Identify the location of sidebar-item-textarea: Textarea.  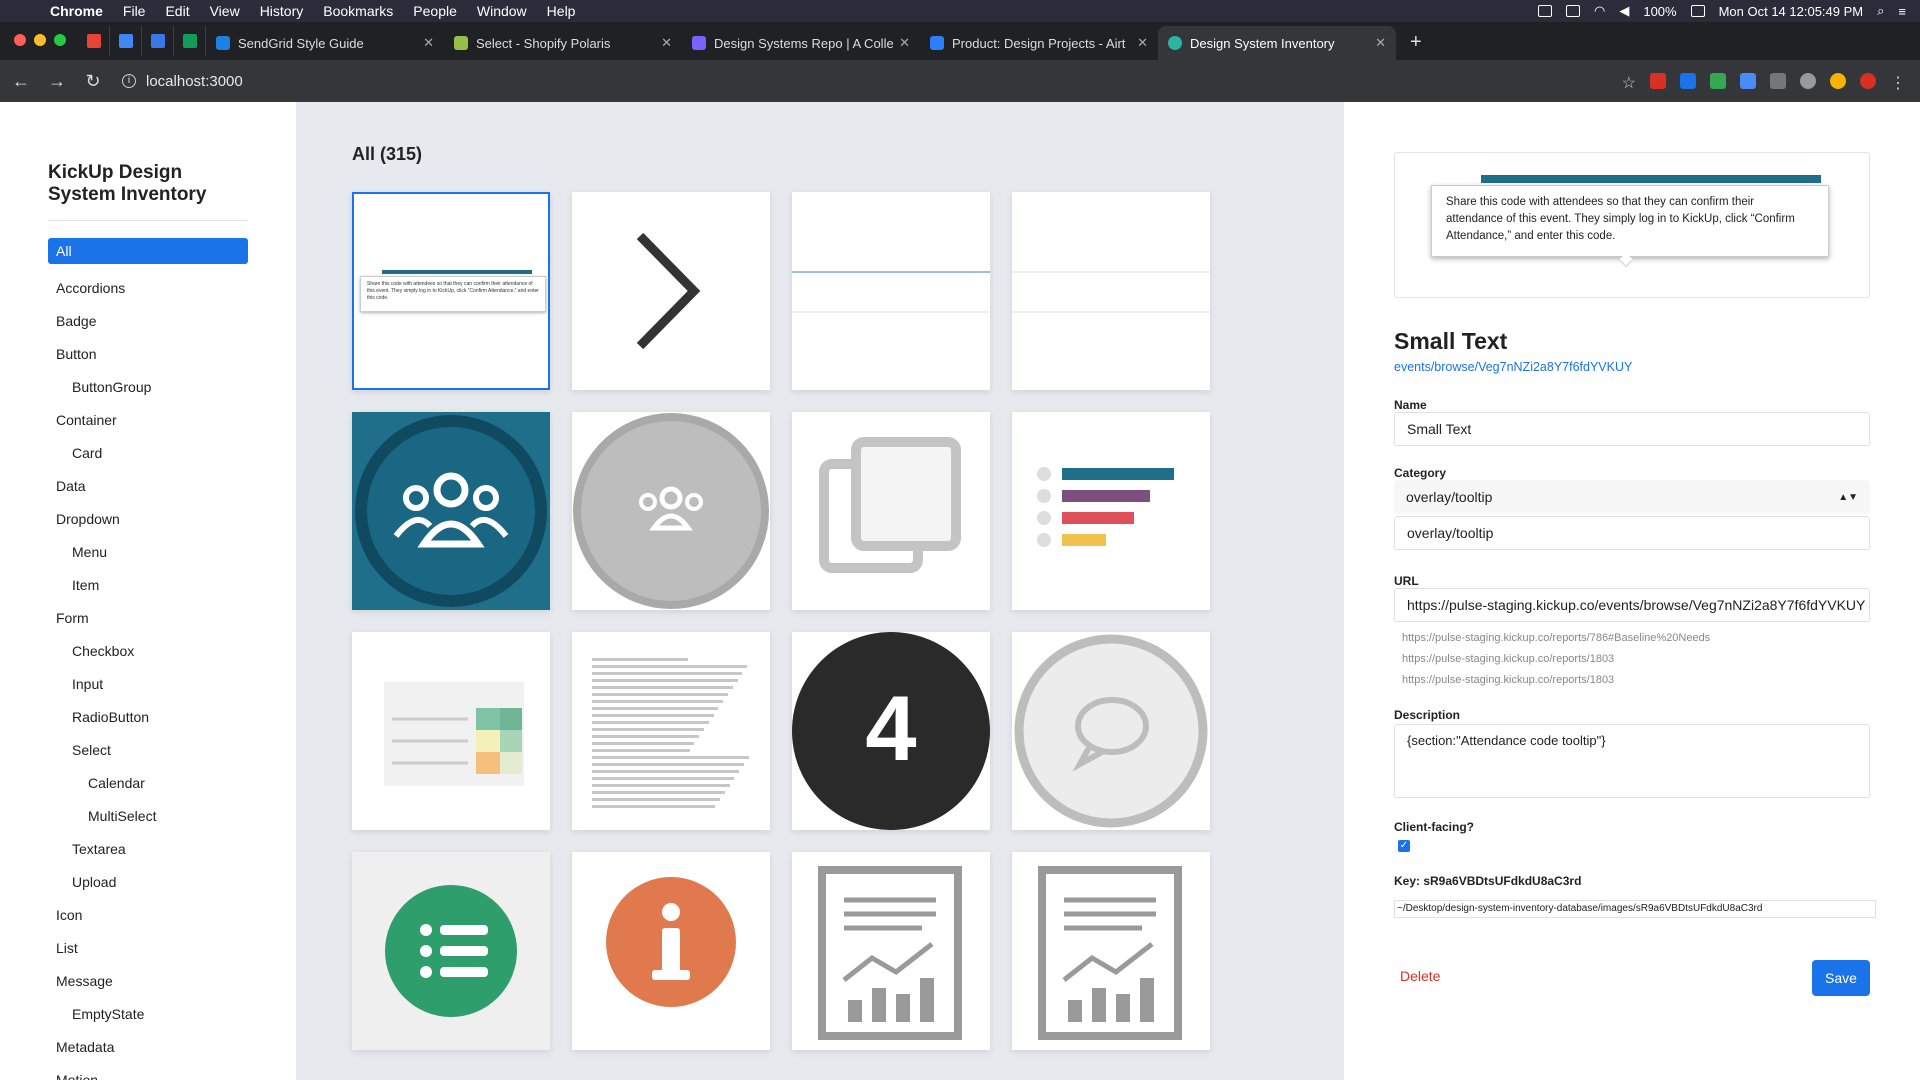
(148, 848).